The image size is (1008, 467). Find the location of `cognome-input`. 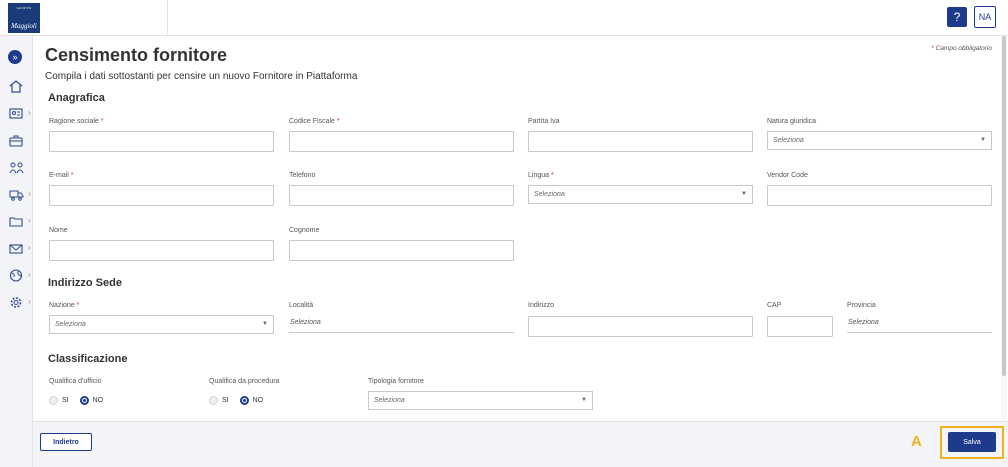

cognome-input is located at coordinates (401, 250).